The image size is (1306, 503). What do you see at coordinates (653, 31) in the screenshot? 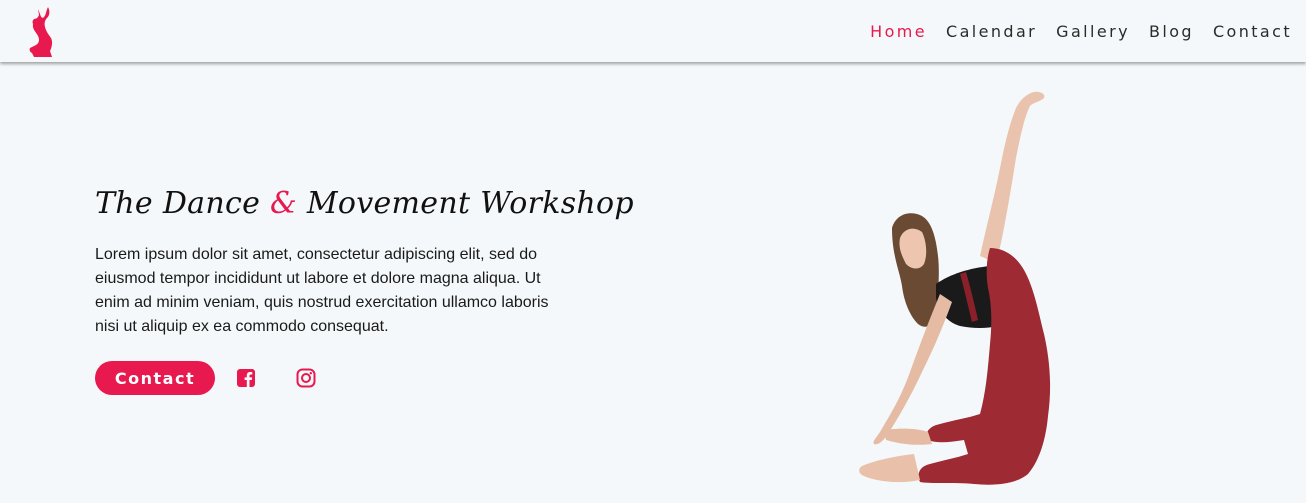
I see `site-header: Home Calendar Gallery Blog Contact` at bounding box center [653, 31].